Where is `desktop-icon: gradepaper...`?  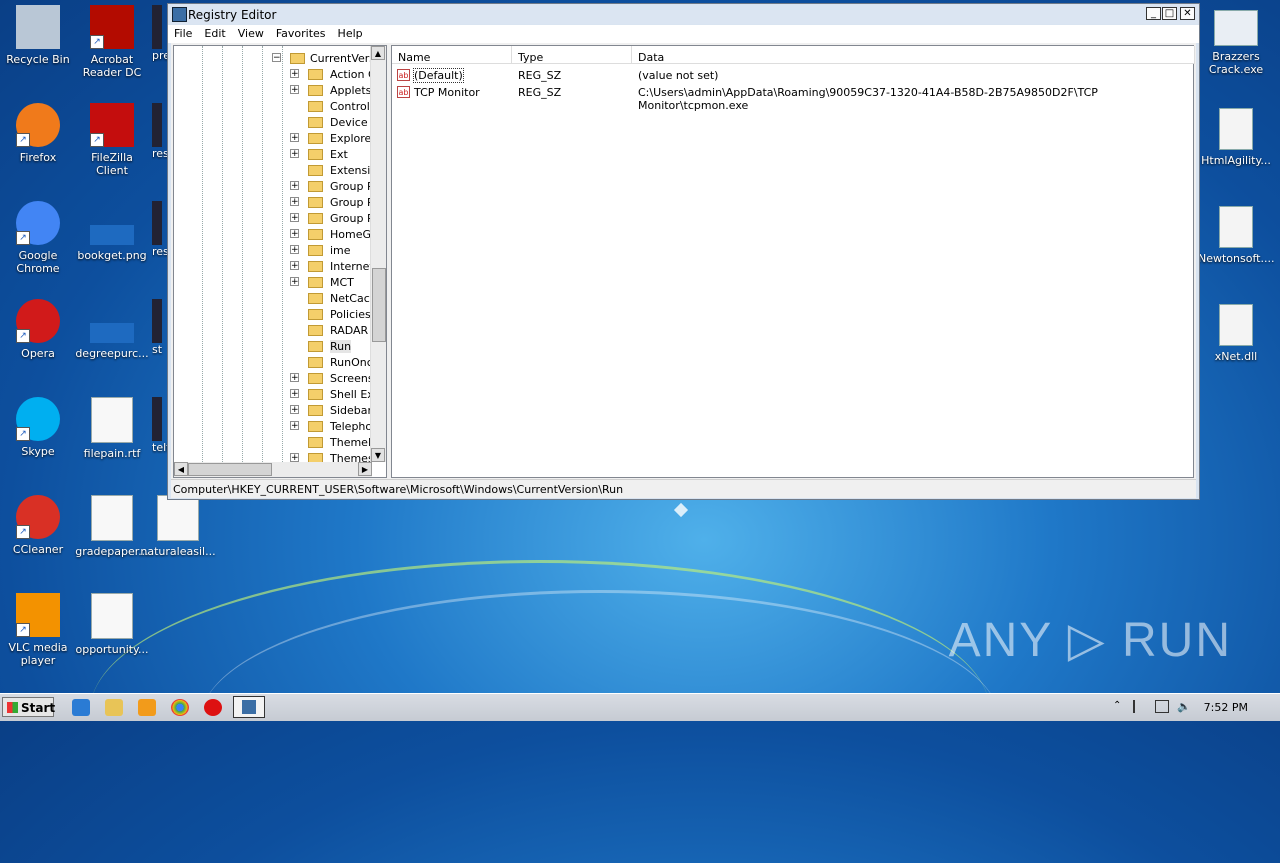
desktop-icon: gradepaper... is located at coordinates (112, 526).